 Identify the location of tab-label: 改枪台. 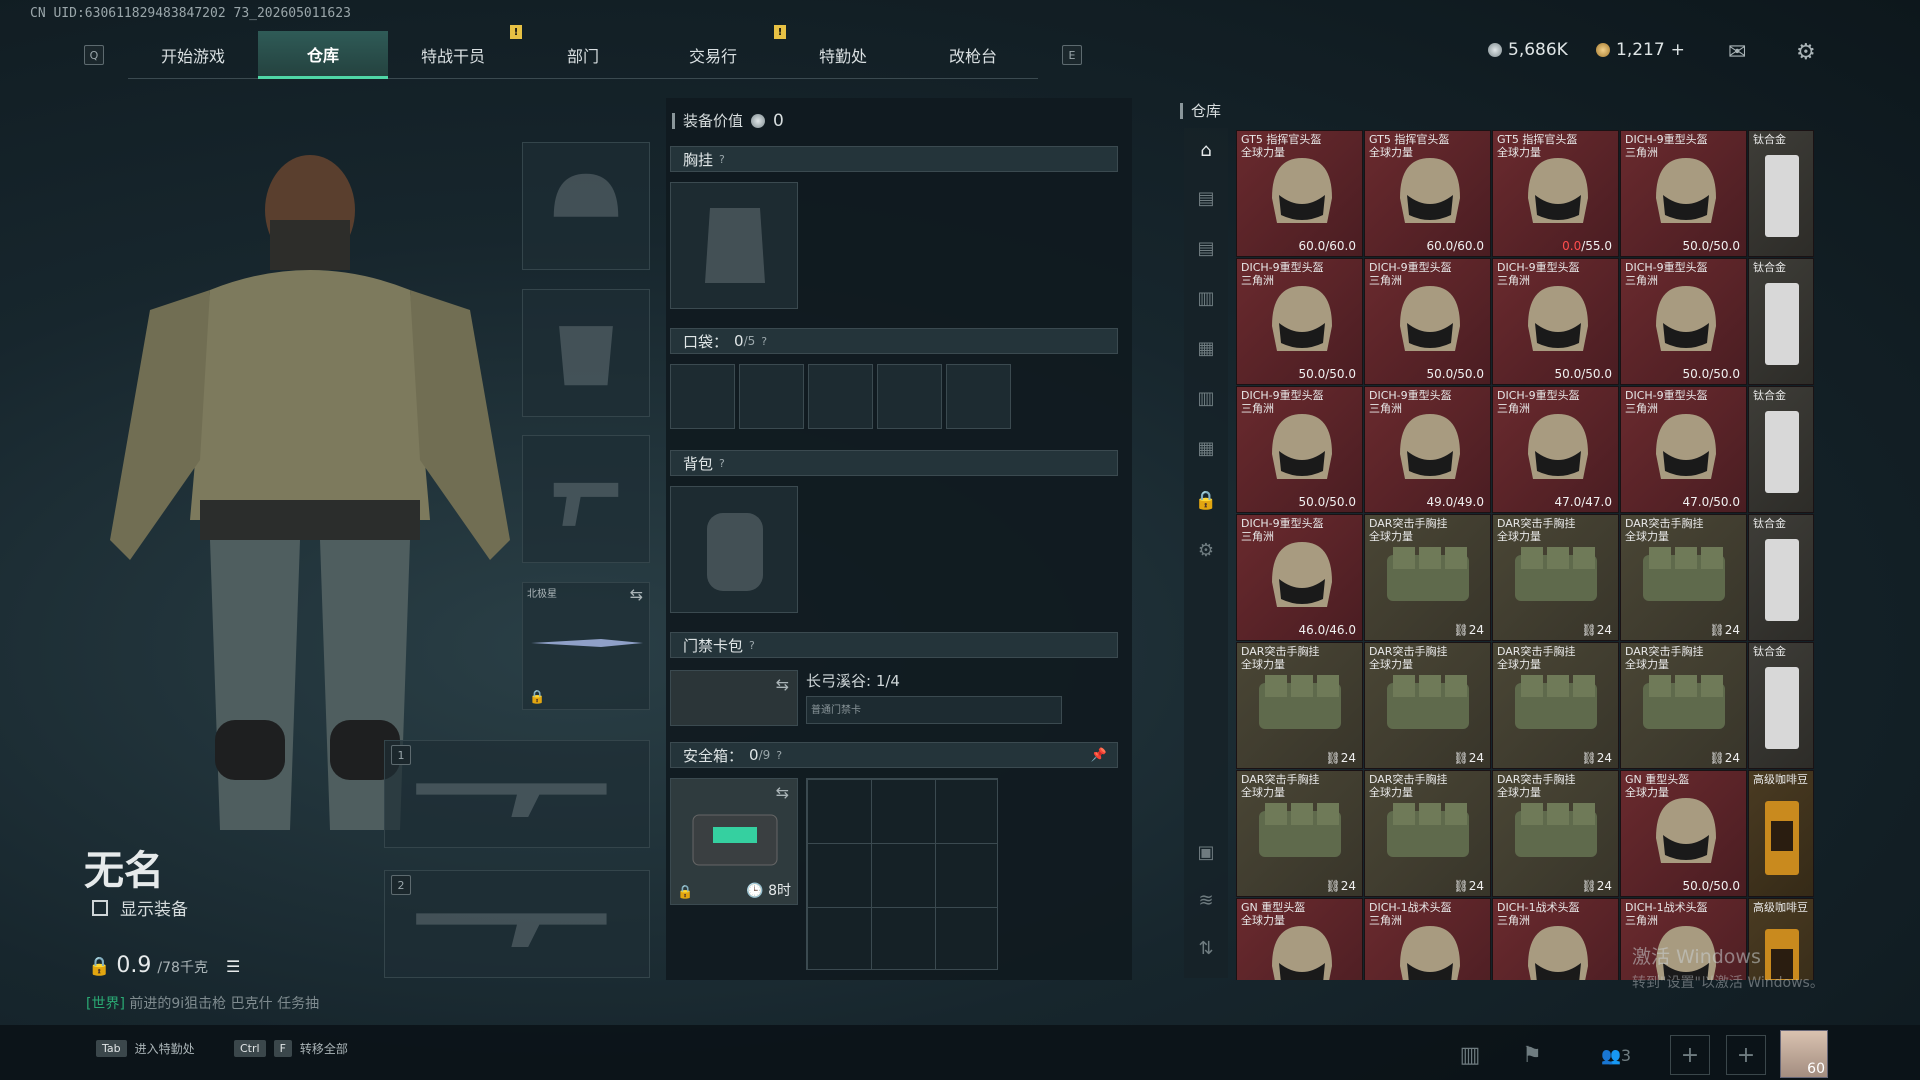
(972, 56).